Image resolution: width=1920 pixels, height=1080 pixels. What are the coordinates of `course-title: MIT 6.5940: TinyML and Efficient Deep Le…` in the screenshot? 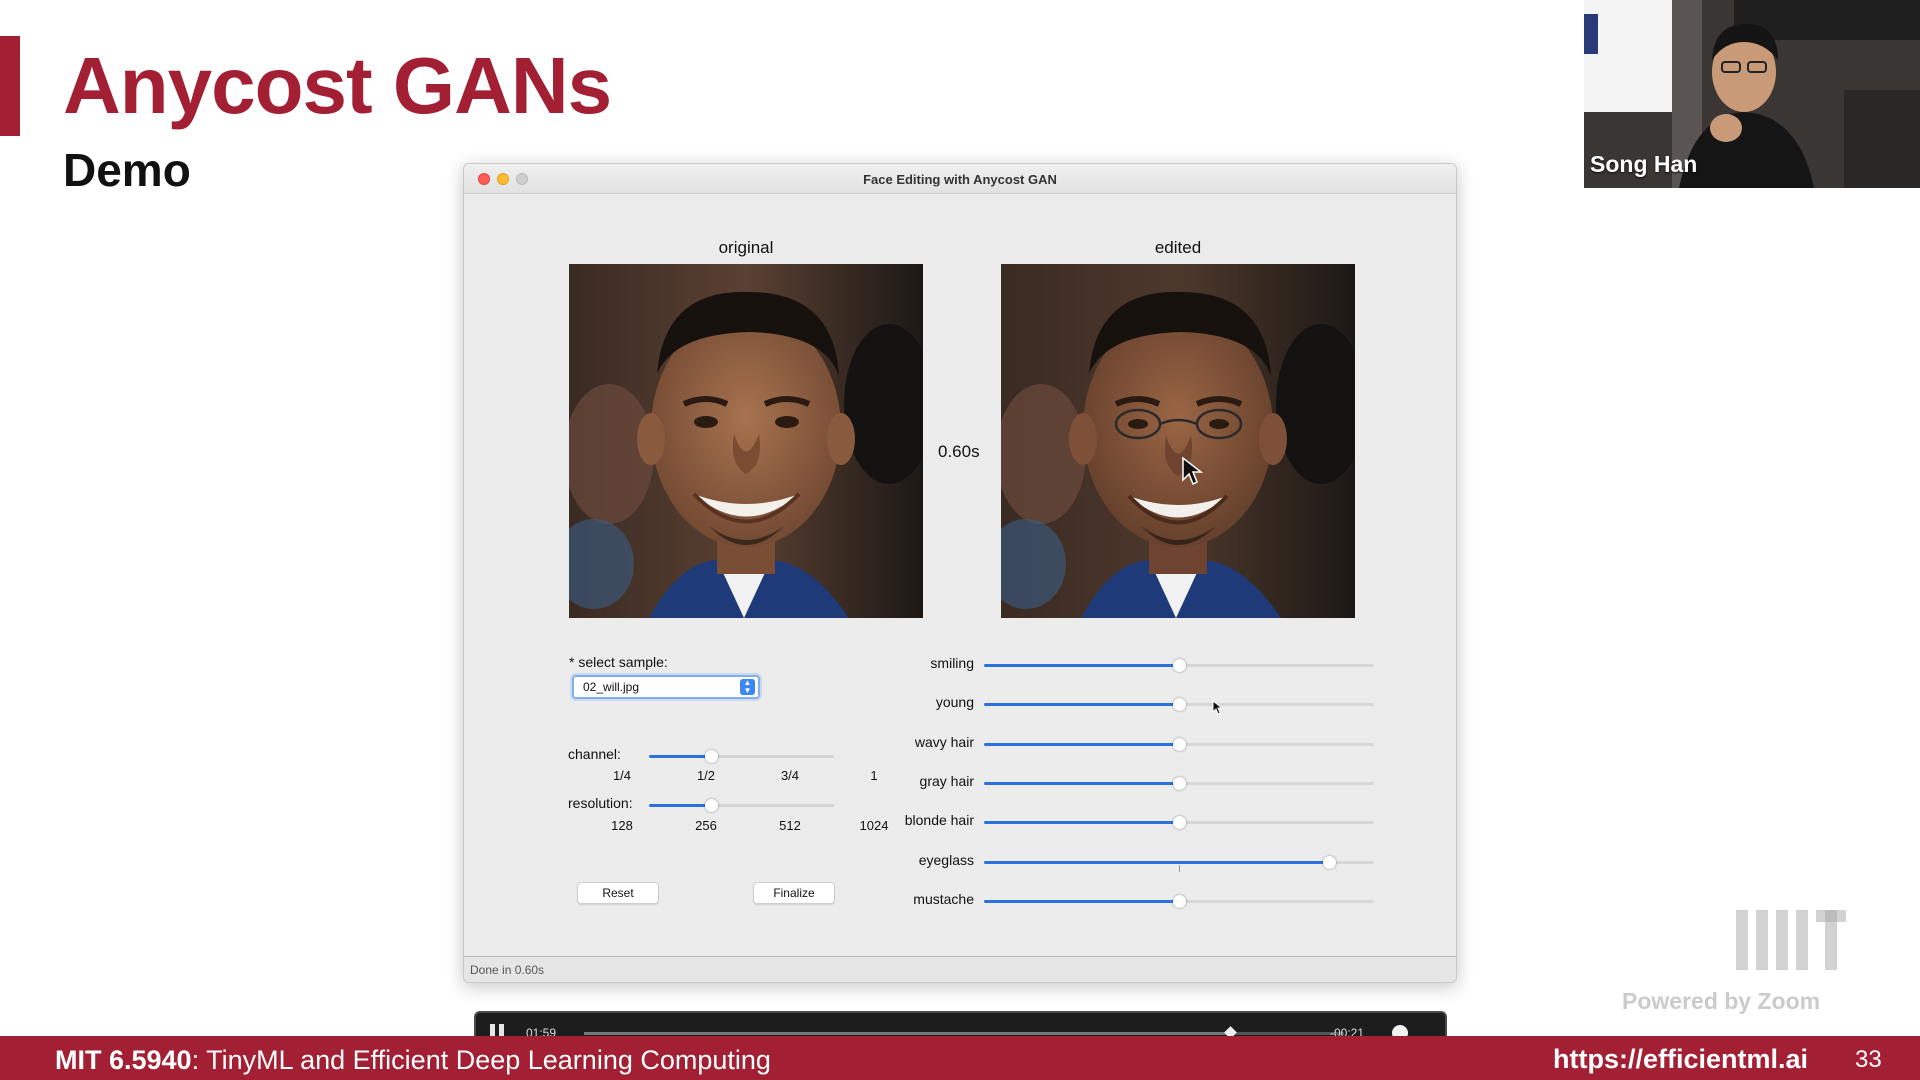 It's located at (413, 1060).